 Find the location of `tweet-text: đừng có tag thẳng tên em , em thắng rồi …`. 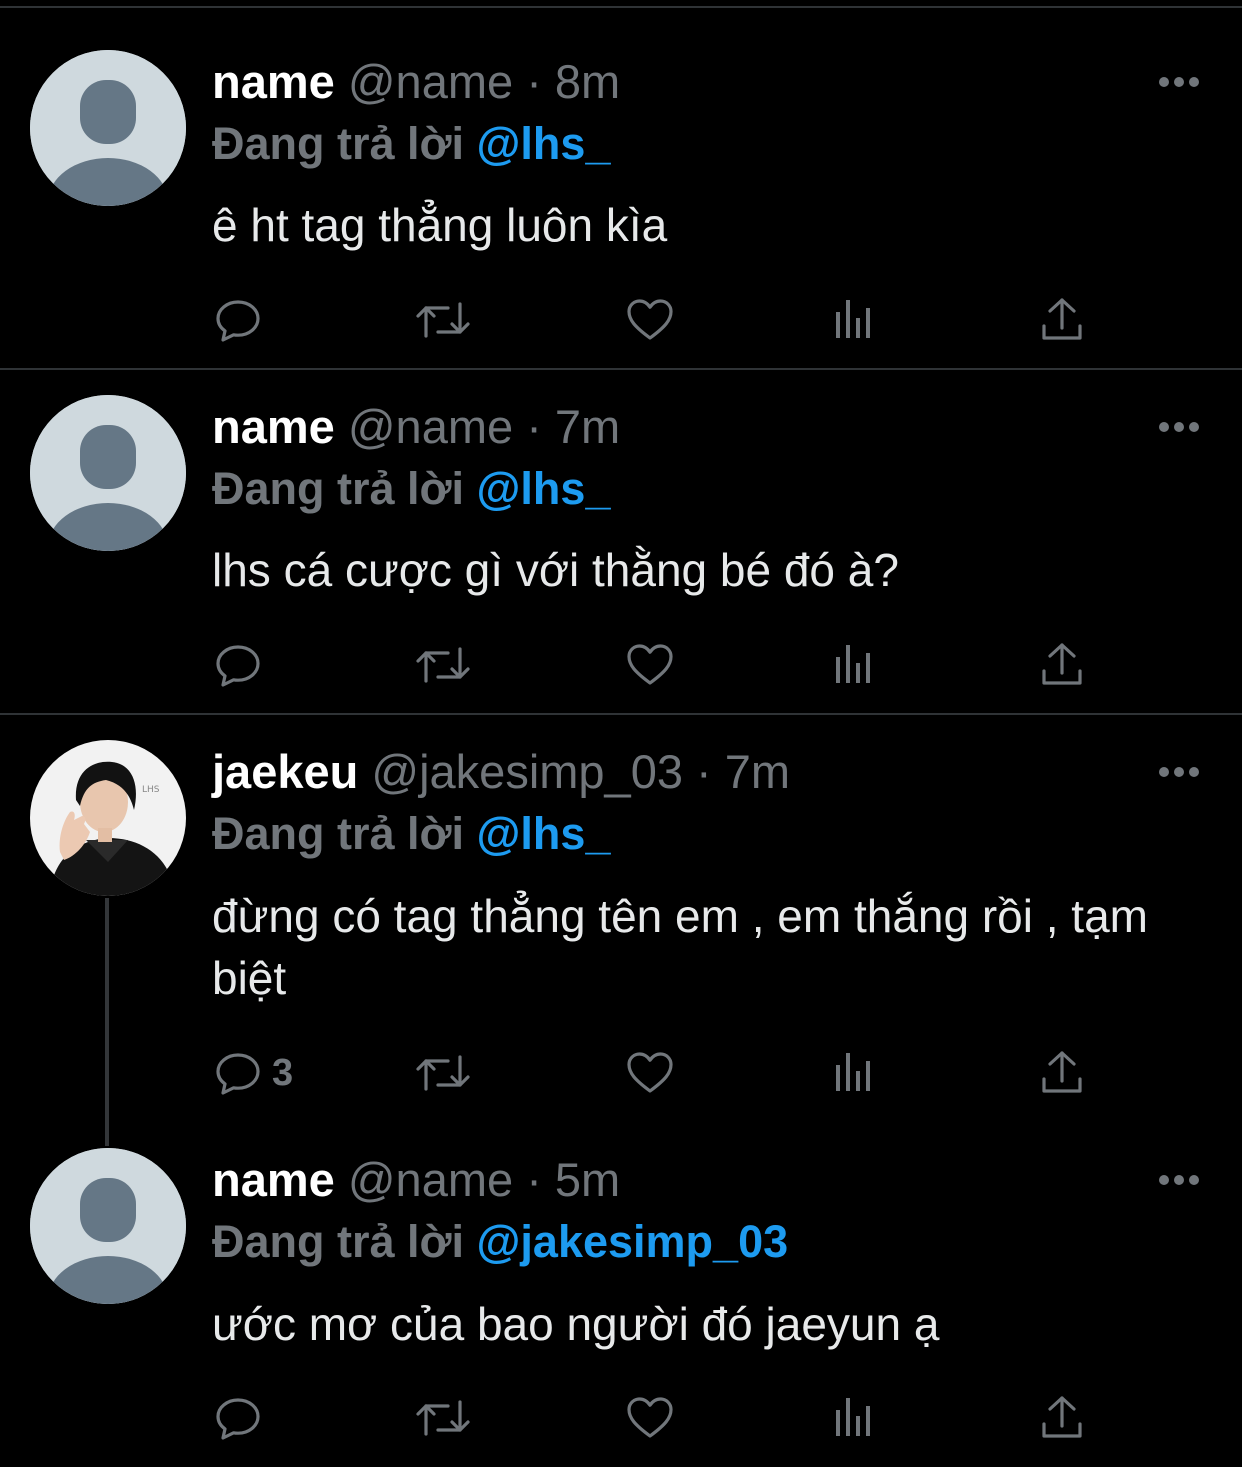

tweet-text: đừng có tag thẳng tên em , em thắng rồi … is located at coordinates (680, 947).